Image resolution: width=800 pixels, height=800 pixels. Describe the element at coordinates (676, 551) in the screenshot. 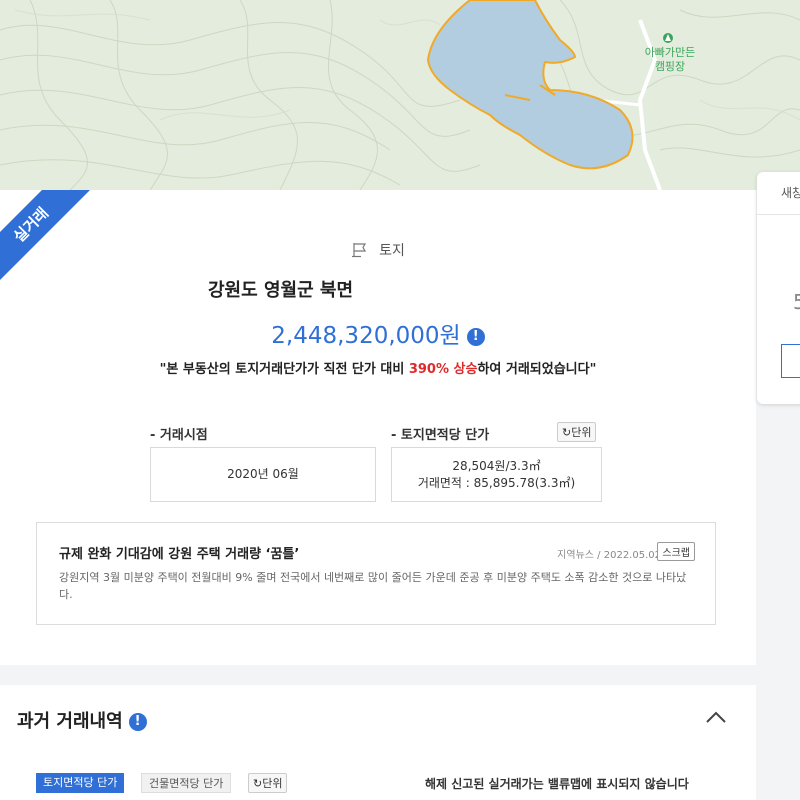

I see `scrap-button: 스크랩` at that location.